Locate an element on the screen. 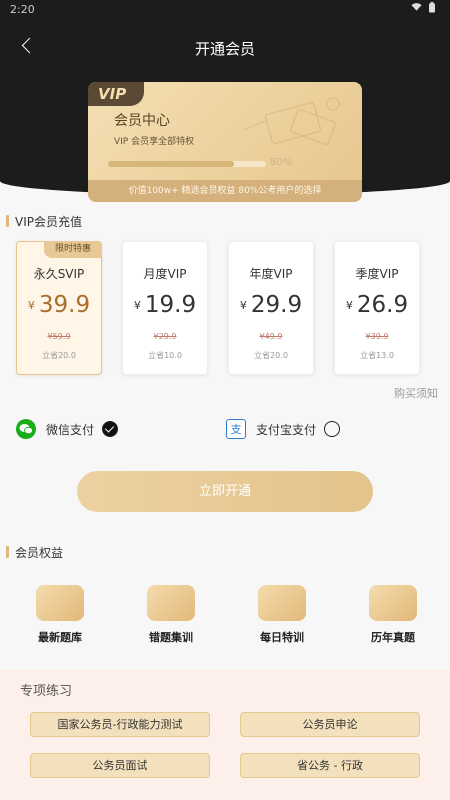  status-bar: 2:20 is located at coordinates (225, 10).